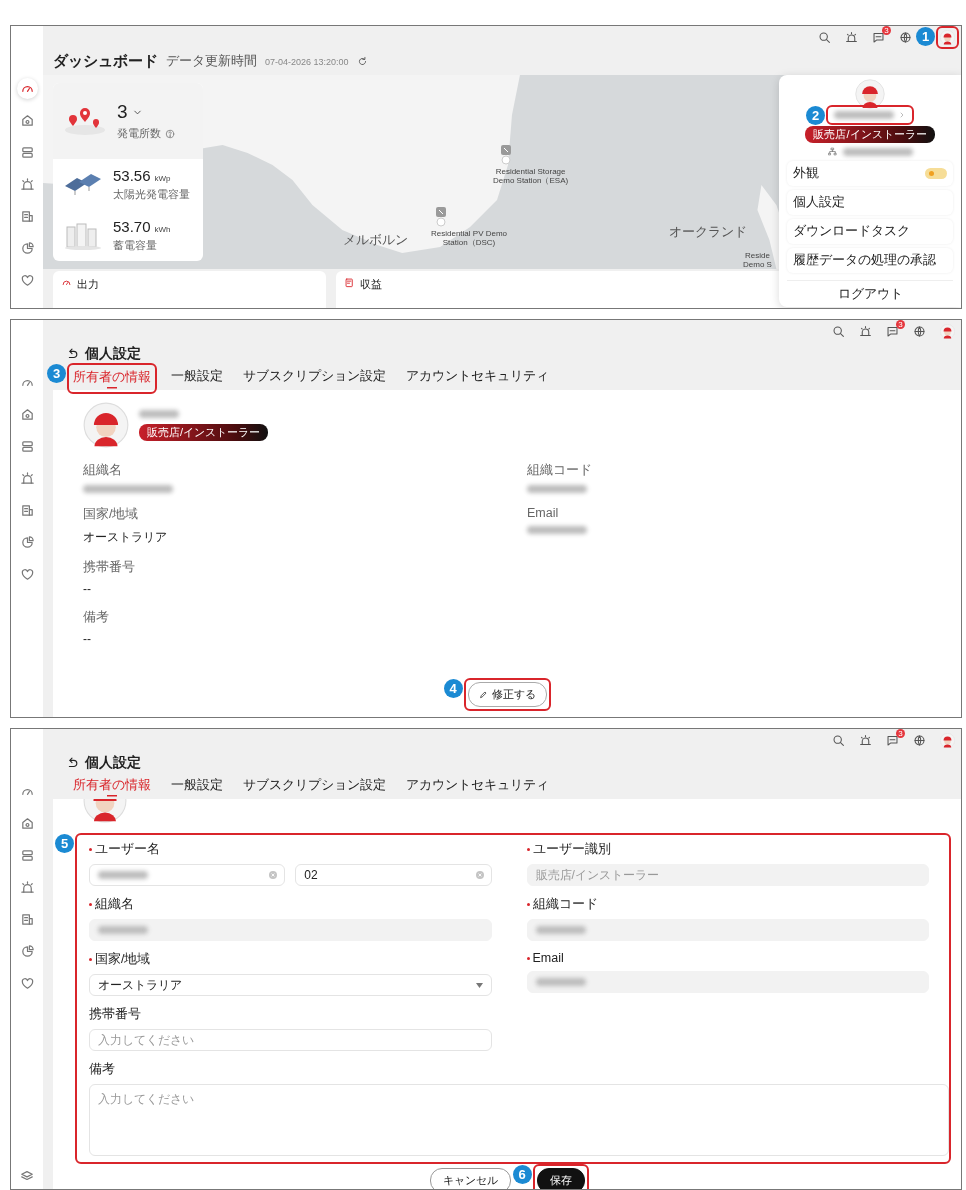 The width and height of the screenshot is (966, 1190). I want to click on station-label: Residential PV Demo Station（DSC), so click(469, 238).